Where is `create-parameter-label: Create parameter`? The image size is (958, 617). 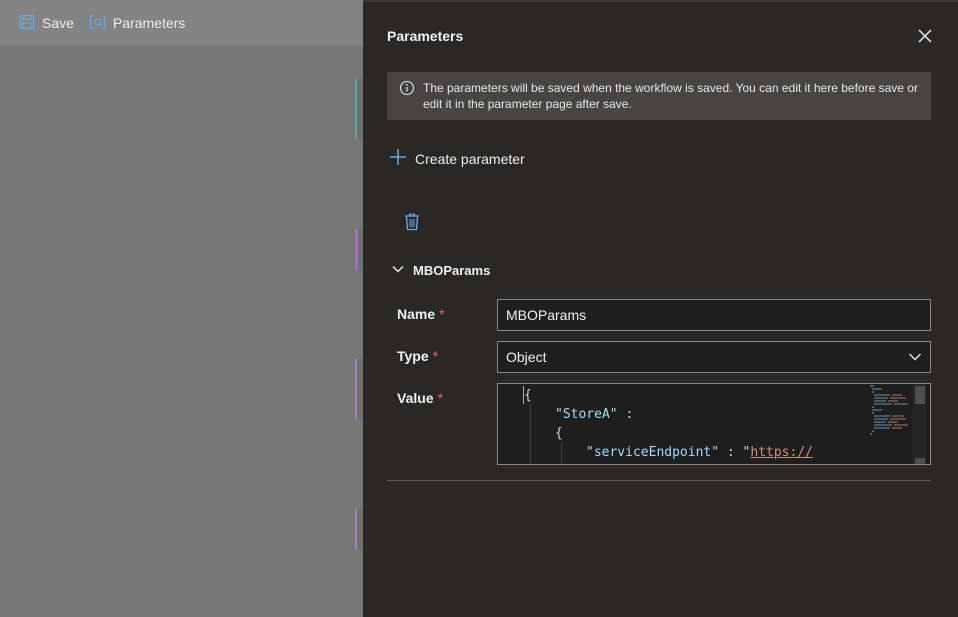 create-parameter-label: Create parameter is located at coordinates (470, 158).